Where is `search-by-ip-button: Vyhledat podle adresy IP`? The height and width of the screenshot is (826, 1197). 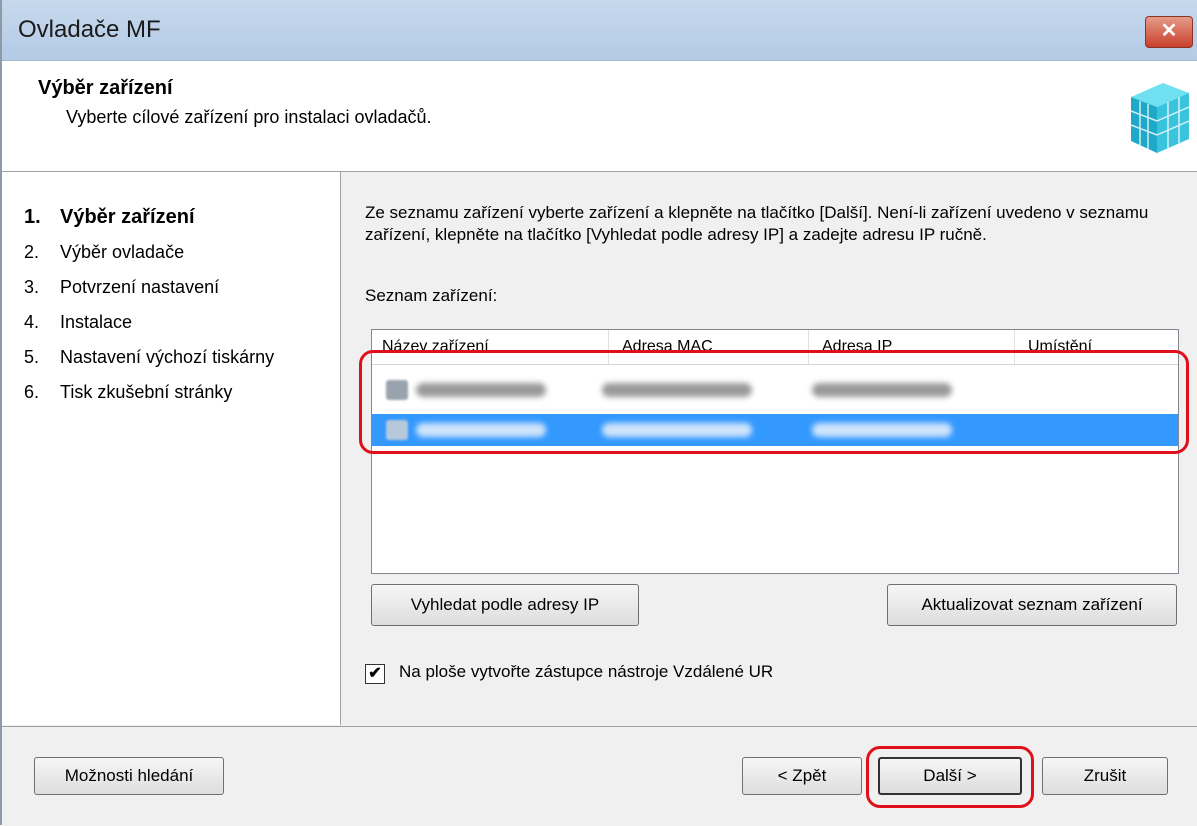
search-by-ip-button: Vyhledat podle adresy IP is located at coordinates (505, 605).